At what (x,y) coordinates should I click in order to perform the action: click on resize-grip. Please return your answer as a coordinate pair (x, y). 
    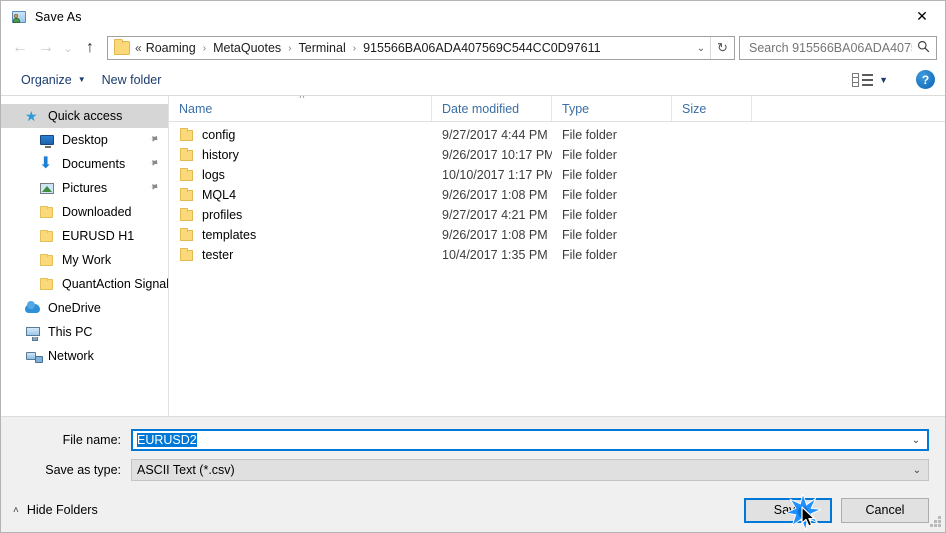
    Looking at the image, I should click on (935, 522).